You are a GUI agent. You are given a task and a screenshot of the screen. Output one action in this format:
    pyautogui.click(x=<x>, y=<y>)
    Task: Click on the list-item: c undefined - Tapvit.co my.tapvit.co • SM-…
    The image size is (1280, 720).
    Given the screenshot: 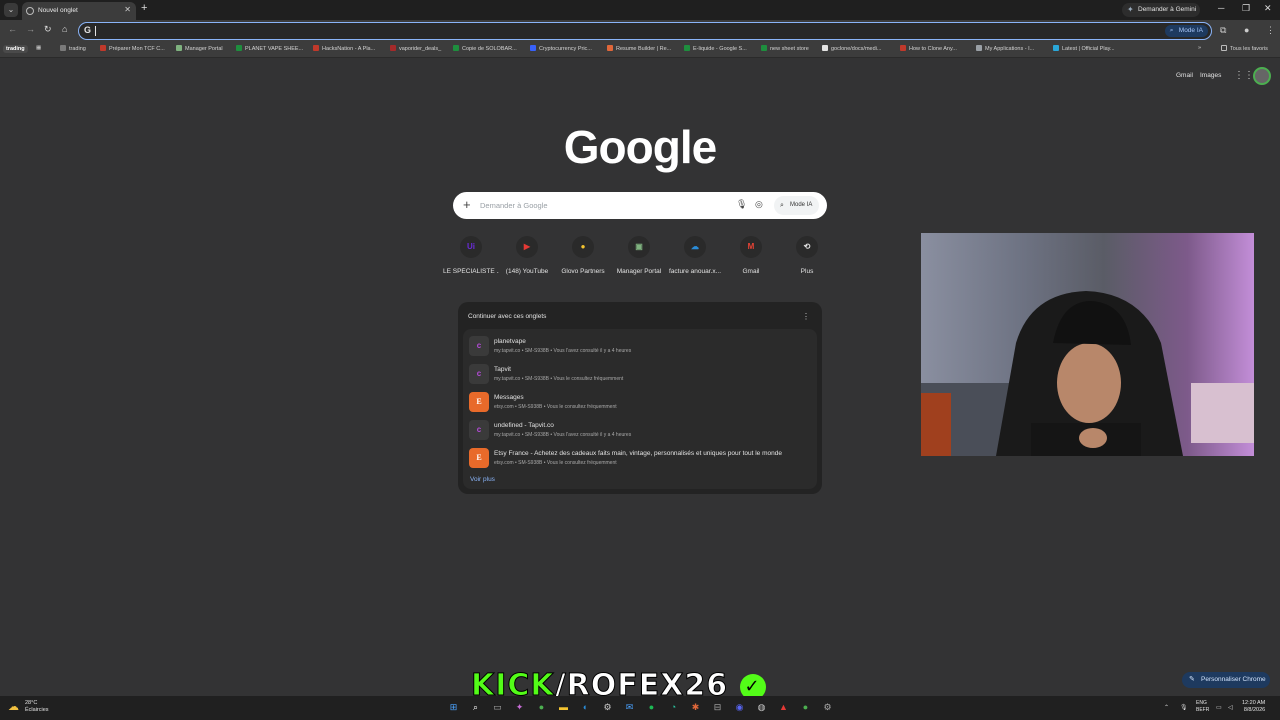 What is the action you would take?
    pyautogui.click(x=640, y=430)
    